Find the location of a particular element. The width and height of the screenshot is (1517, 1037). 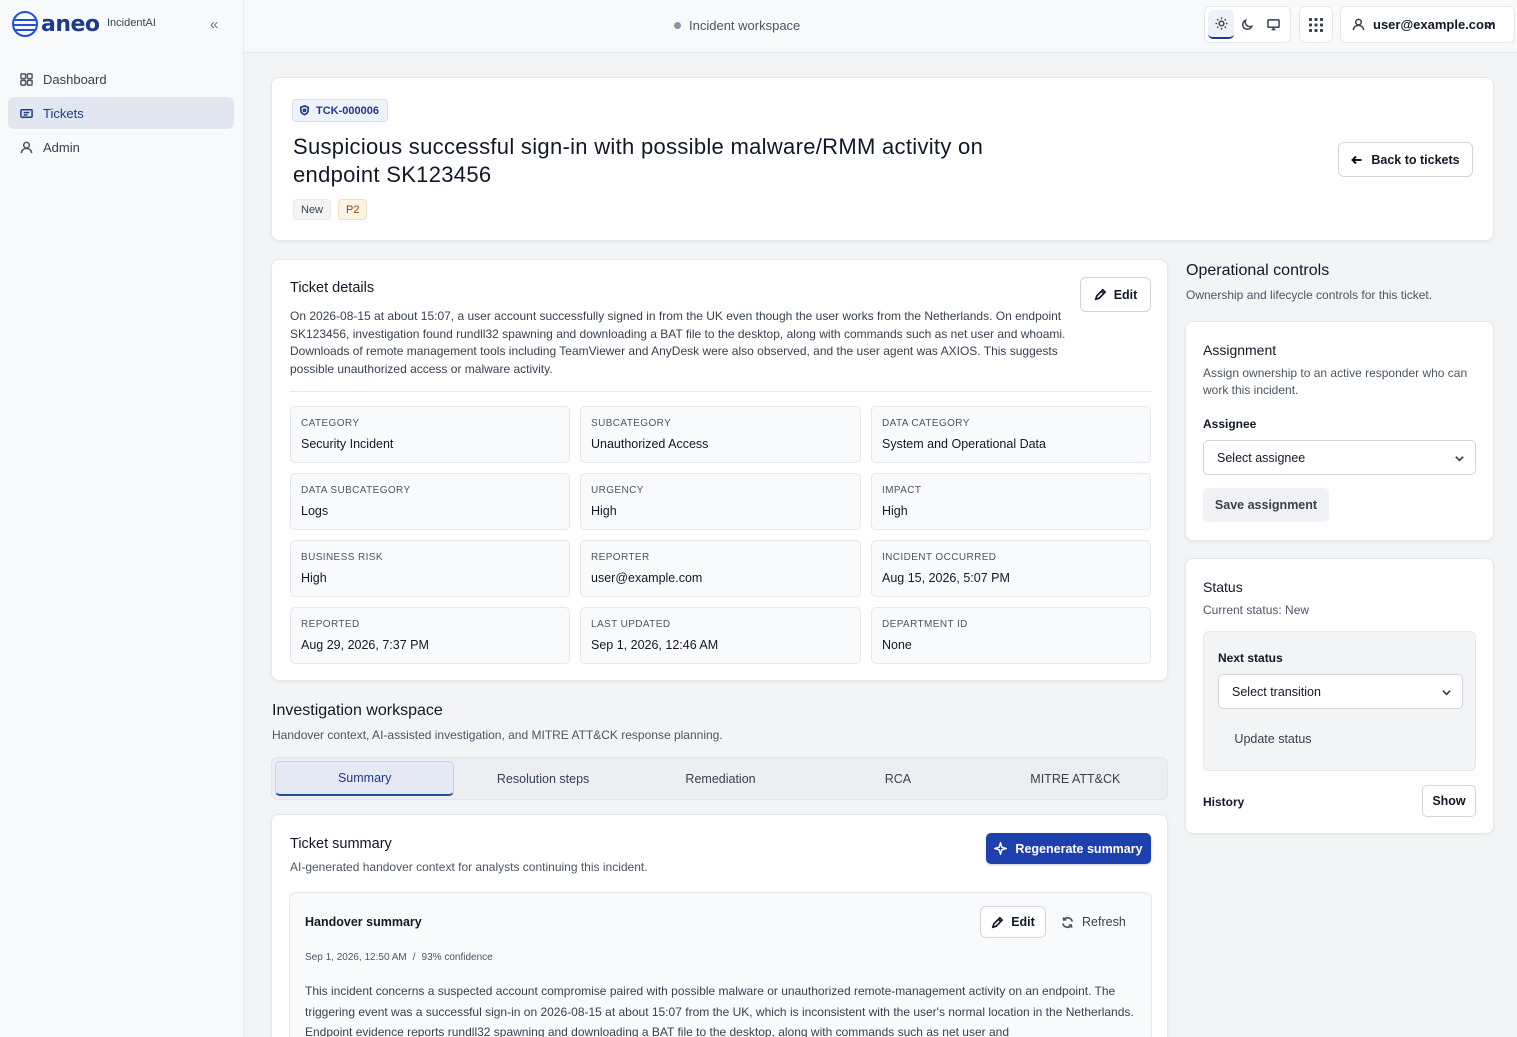

topbar: Incident workspace user@example.com is located at coordinates (880, 26).